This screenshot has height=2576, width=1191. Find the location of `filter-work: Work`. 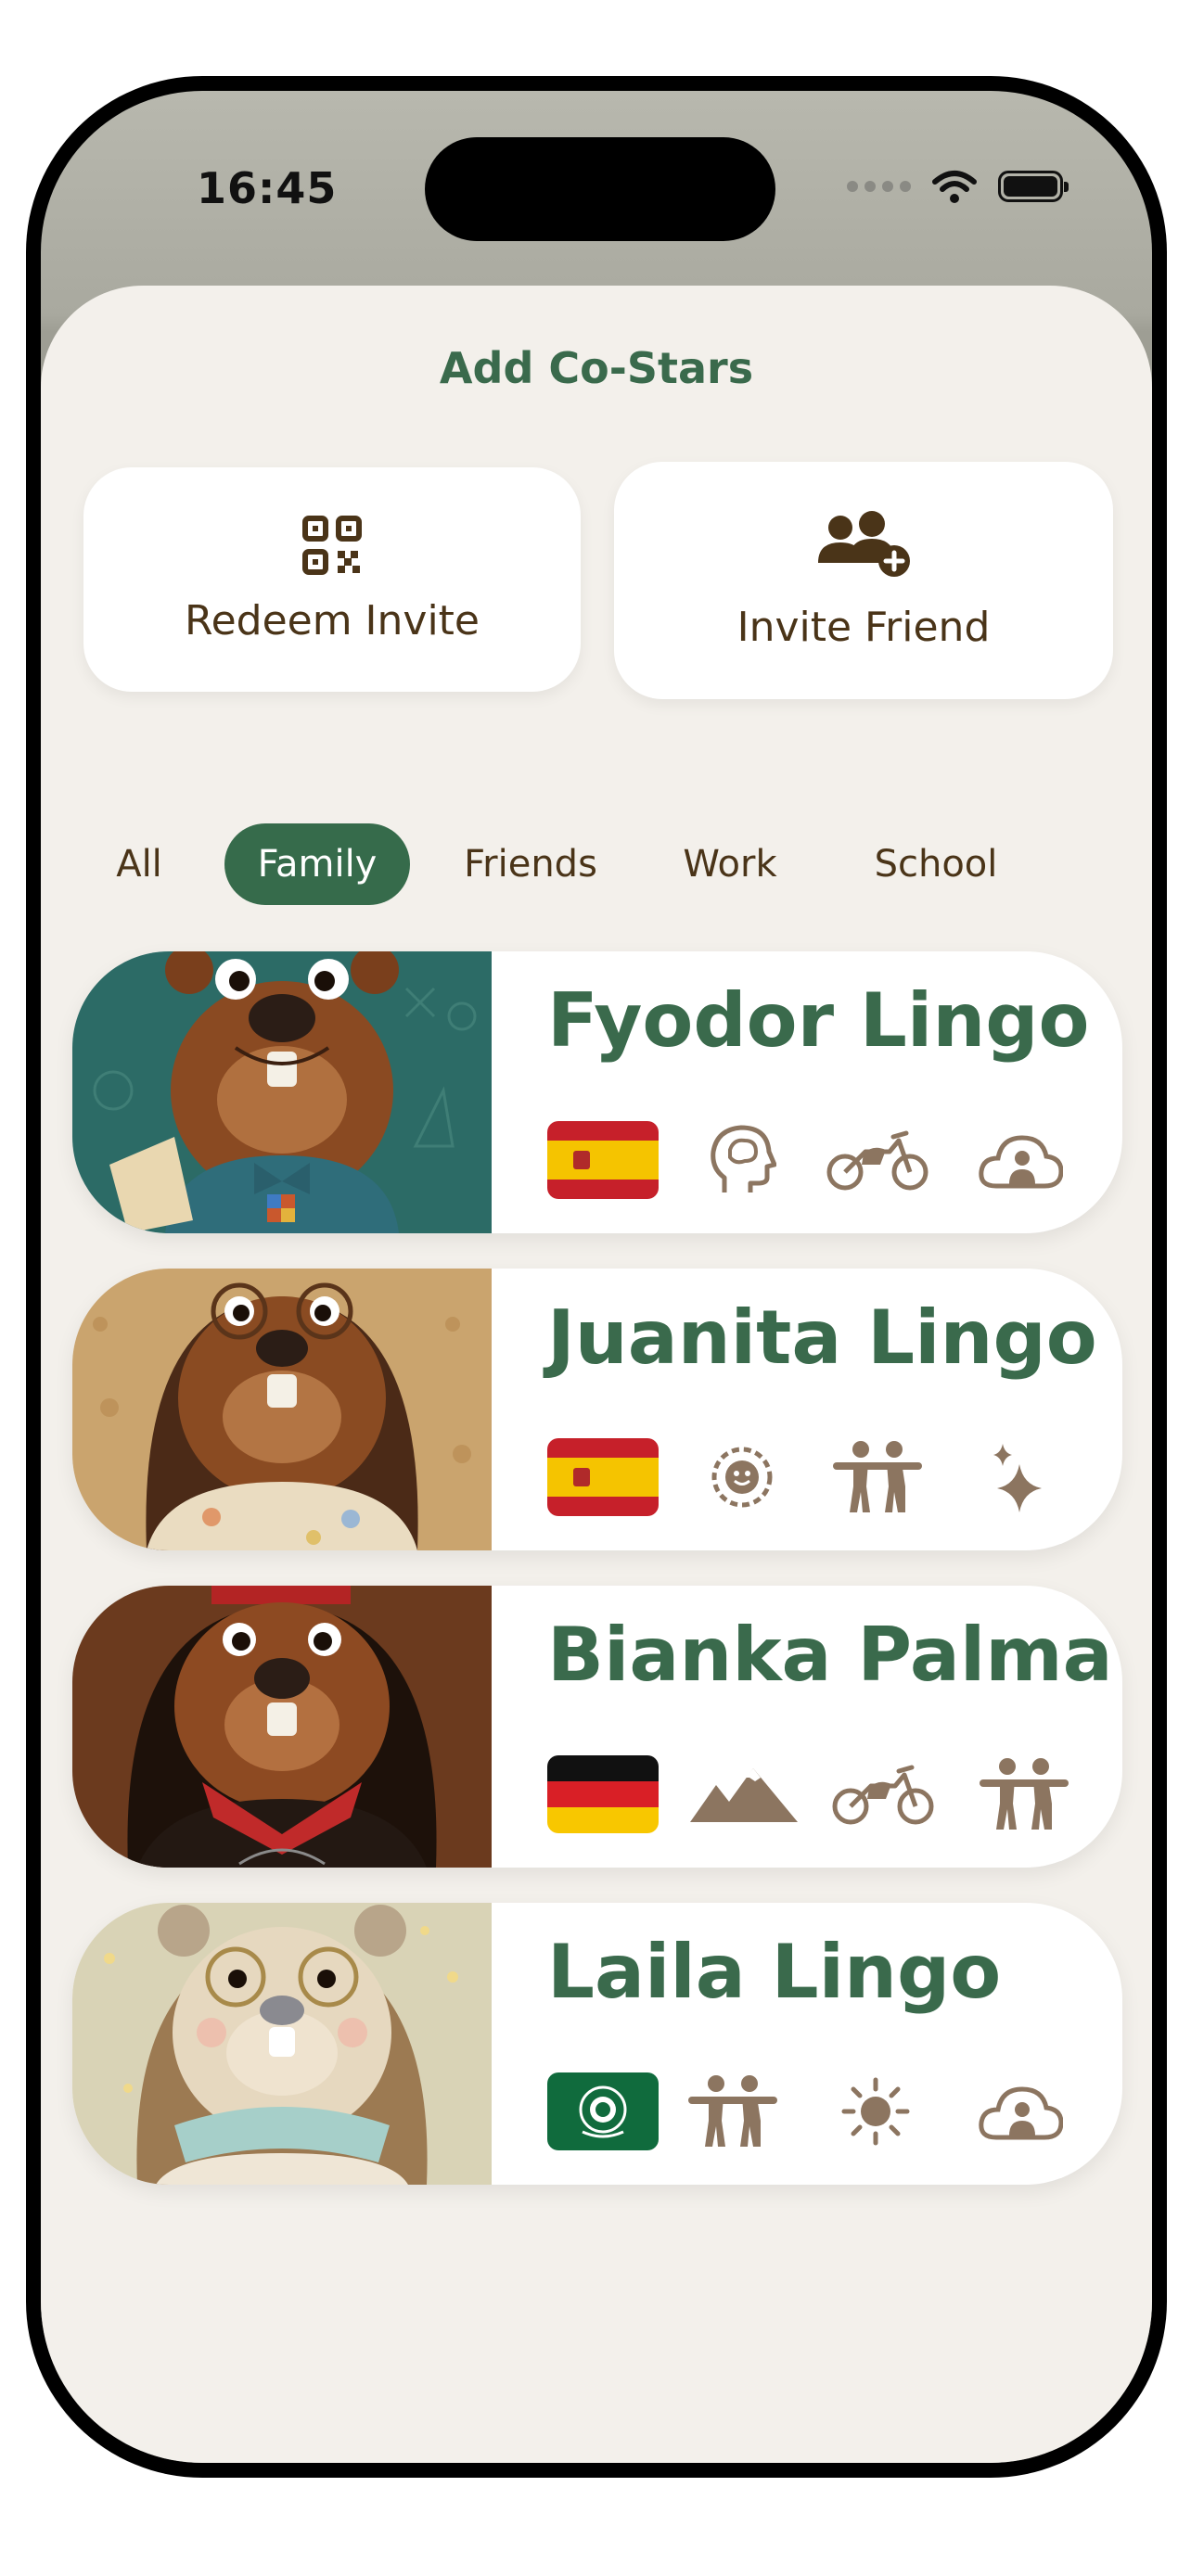

filter-work: Work is located at coordinates (730, 864).